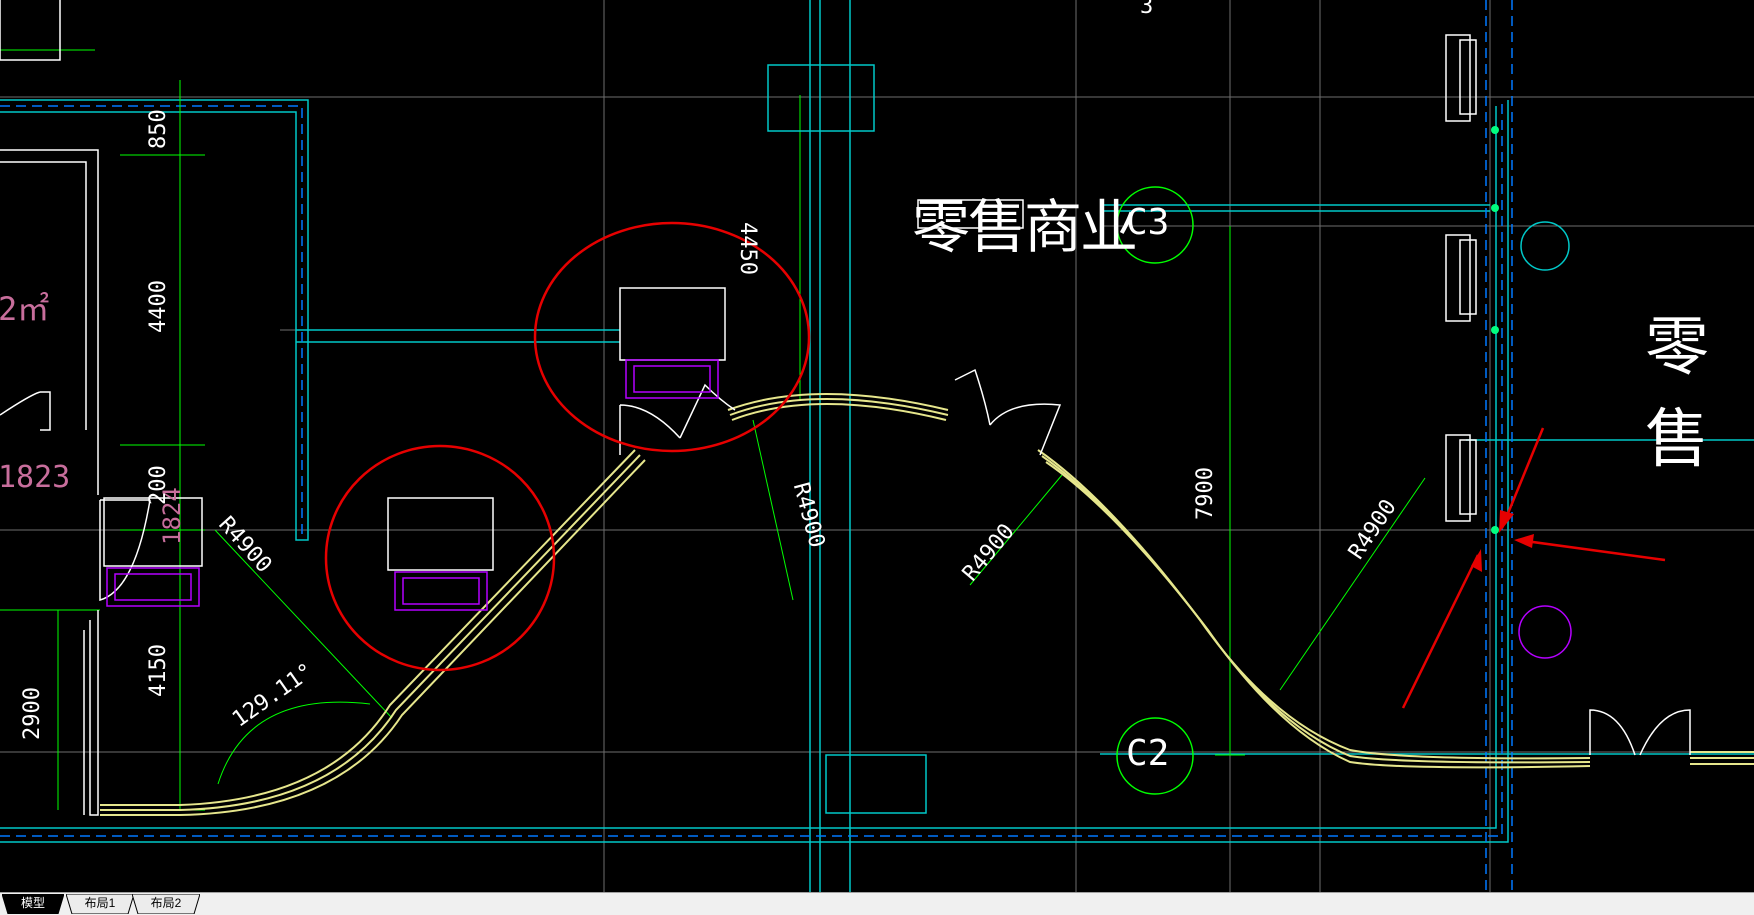 This screenshot has width=1754, height=915. I want to click on cad-label-retail-partial: 零售, so click(1677, 394).